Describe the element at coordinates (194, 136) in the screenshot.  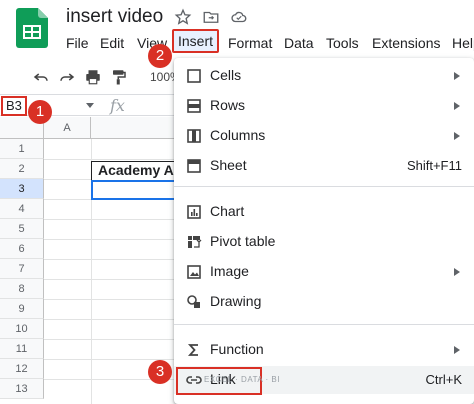
I see `columns-icon` at that location.